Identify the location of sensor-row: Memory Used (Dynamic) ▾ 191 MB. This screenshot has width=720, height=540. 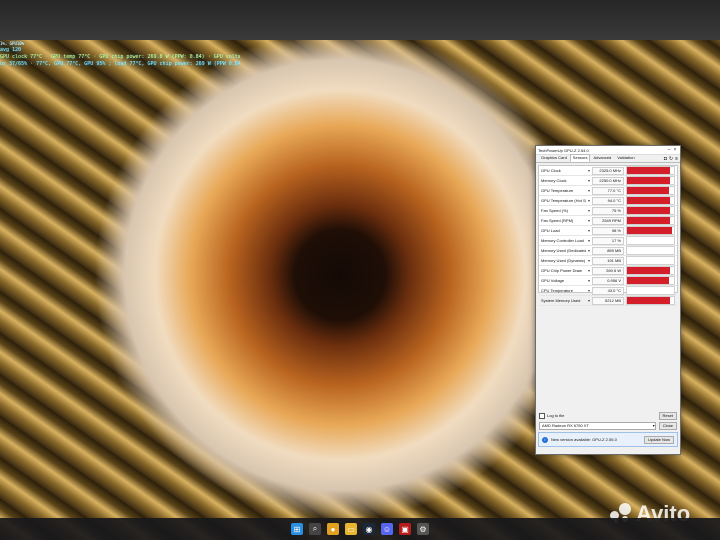
(608, 261).